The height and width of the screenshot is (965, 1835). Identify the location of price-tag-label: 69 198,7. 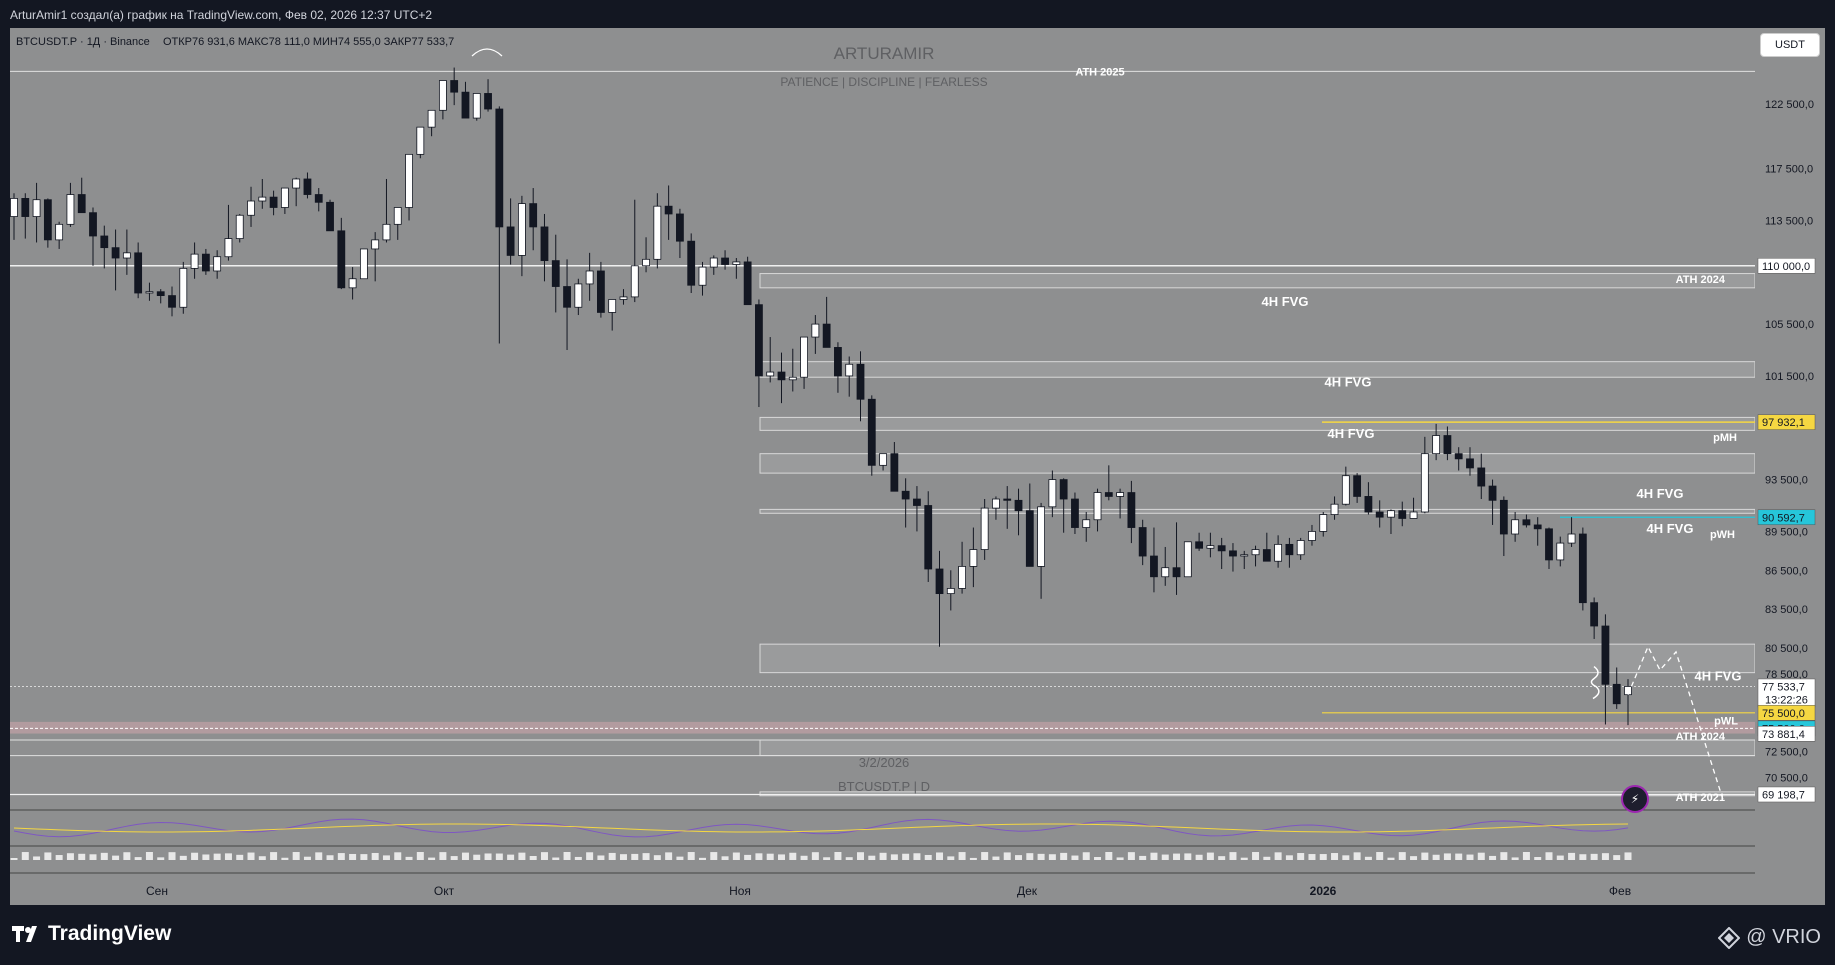
(1783, 795).